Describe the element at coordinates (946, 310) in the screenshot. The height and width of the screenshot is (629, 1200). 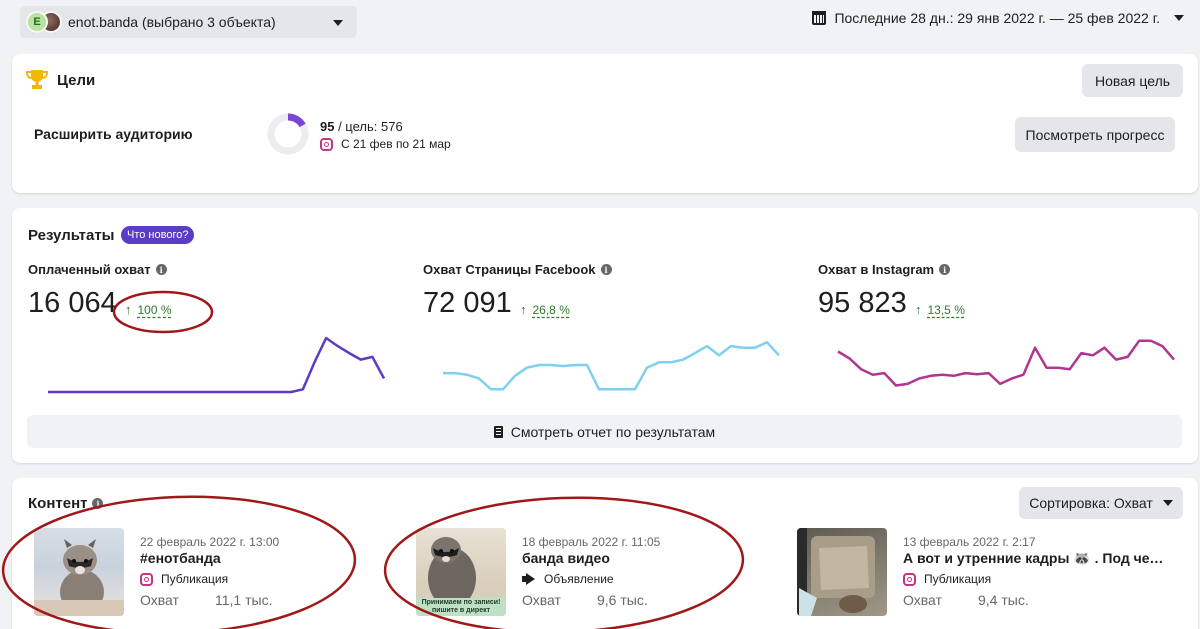
I see `metric-change-value: 13,5 %` at that location.